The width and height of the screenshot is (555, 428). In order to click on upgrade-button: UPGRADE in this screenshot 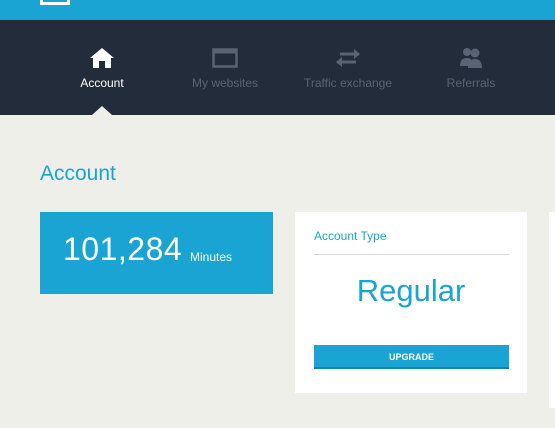, I will do `click(411, 357)`.